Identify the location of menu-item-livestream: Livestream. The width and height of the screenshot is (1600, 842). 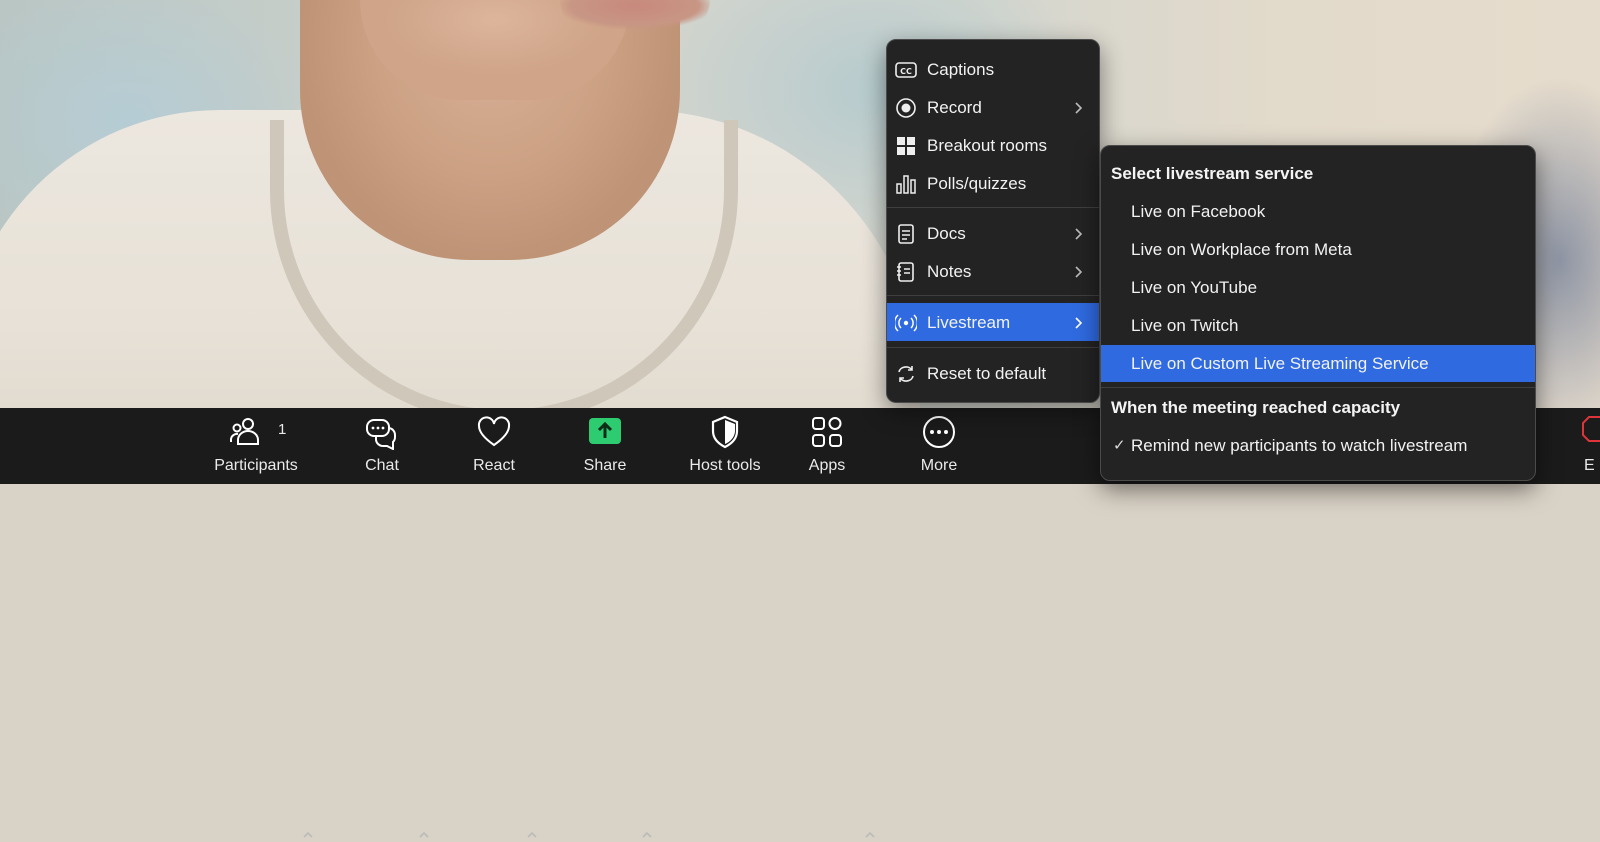
(993, 322).